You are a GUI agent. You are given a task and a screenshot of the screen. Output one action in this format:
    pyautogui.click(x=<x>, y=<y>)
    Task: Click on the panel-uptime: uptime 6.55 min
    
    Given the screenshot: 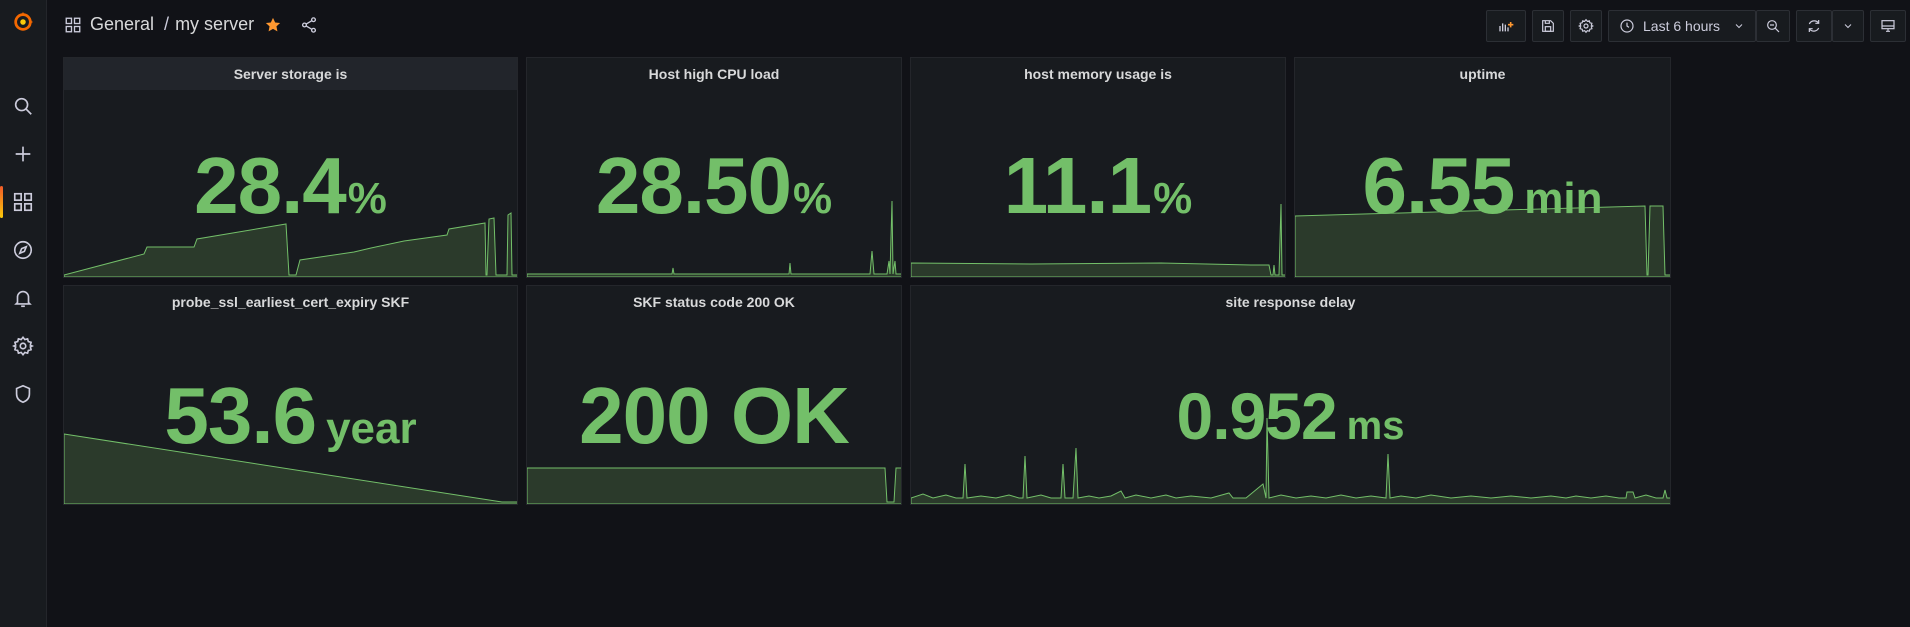 What is the action you would take?
    pyautogui.click(x=1482, y=167)
    